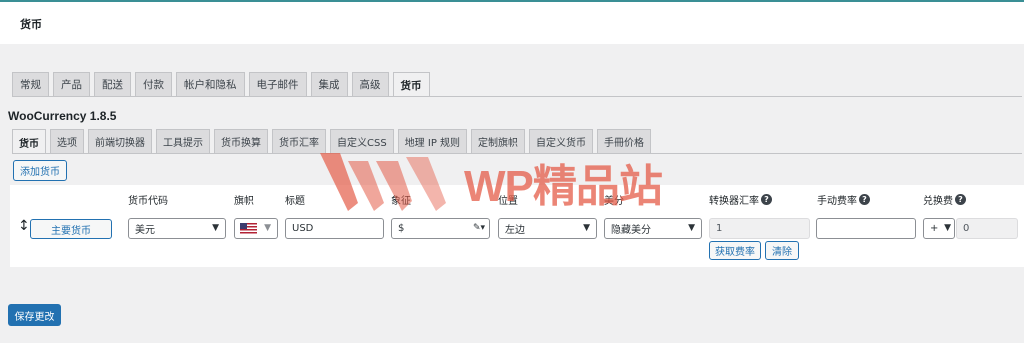 The height and width of the screenshot is (343, 1024). I want to click on tab-accounts-privacy: 帐户和隐私, so click(210, 84).